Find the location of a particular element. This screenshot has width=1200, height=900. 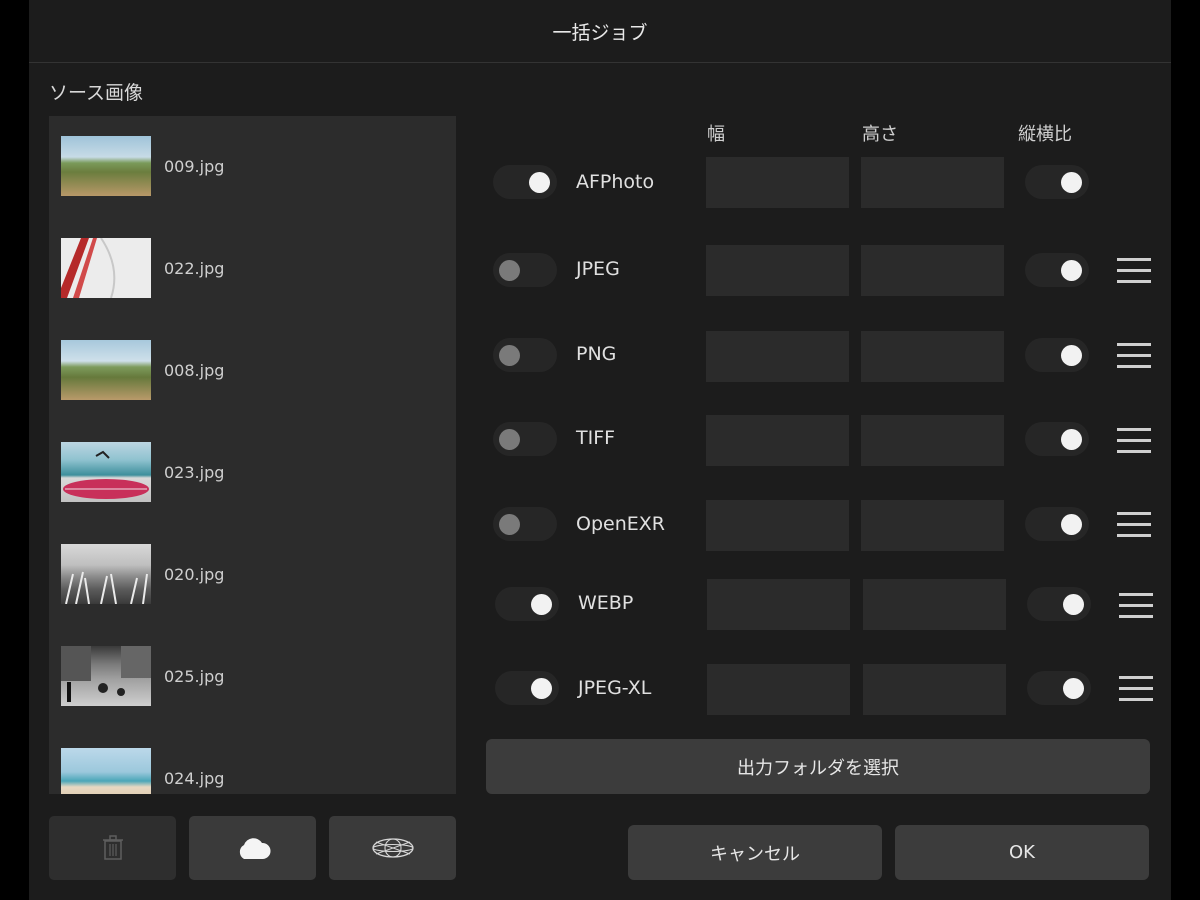

format-label-tiff: TIFF is located at coordinates (596, 438).